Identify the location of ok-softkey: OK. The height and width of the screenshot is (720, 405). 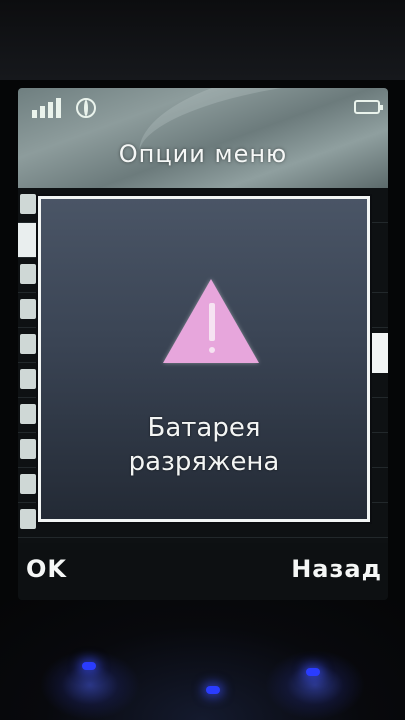
(46, 569).